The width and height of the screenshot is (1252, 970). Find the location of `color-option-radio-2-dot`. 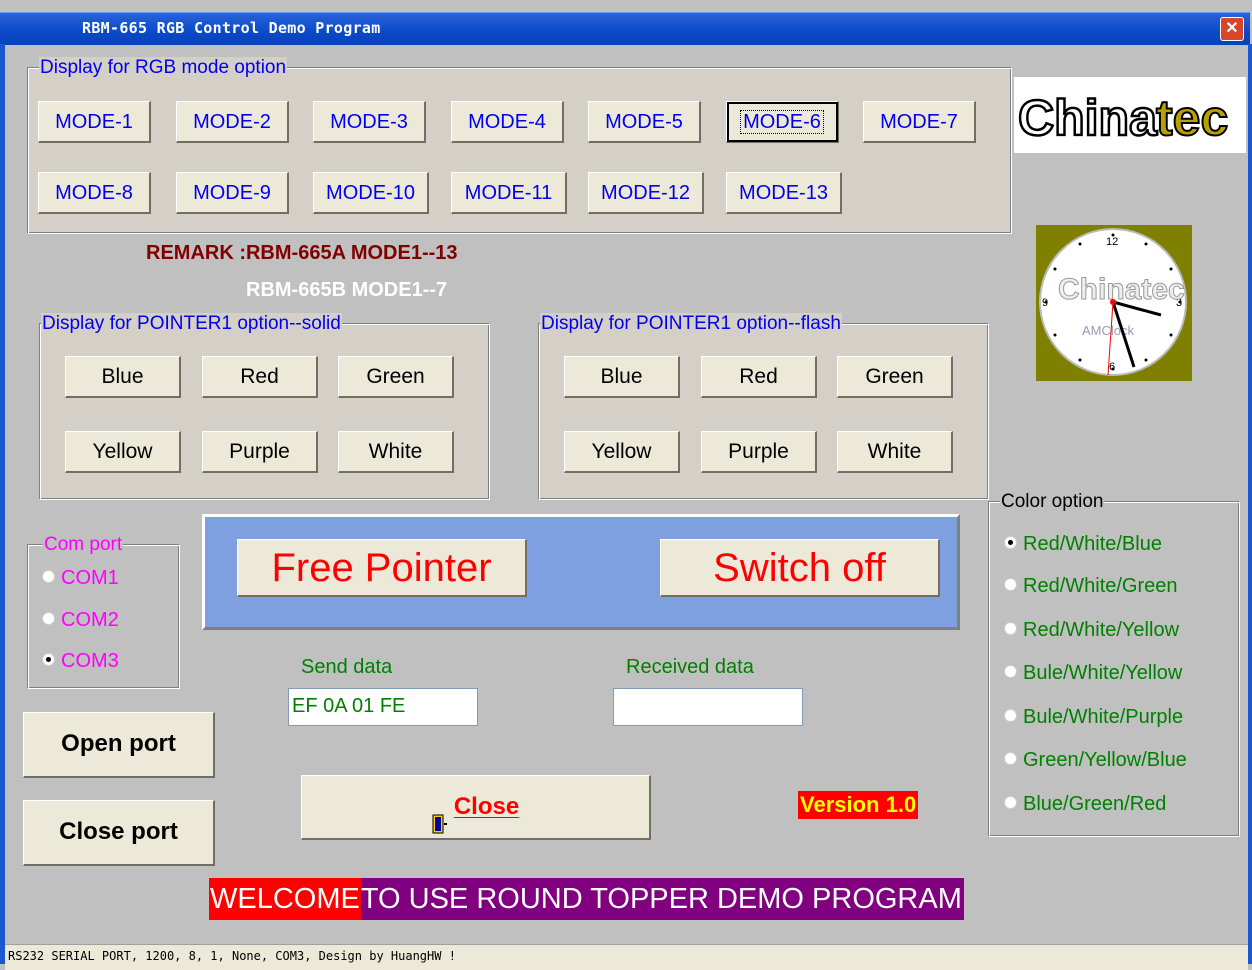

color-option-radio-2-dot is located at coordinates (1010, 585).